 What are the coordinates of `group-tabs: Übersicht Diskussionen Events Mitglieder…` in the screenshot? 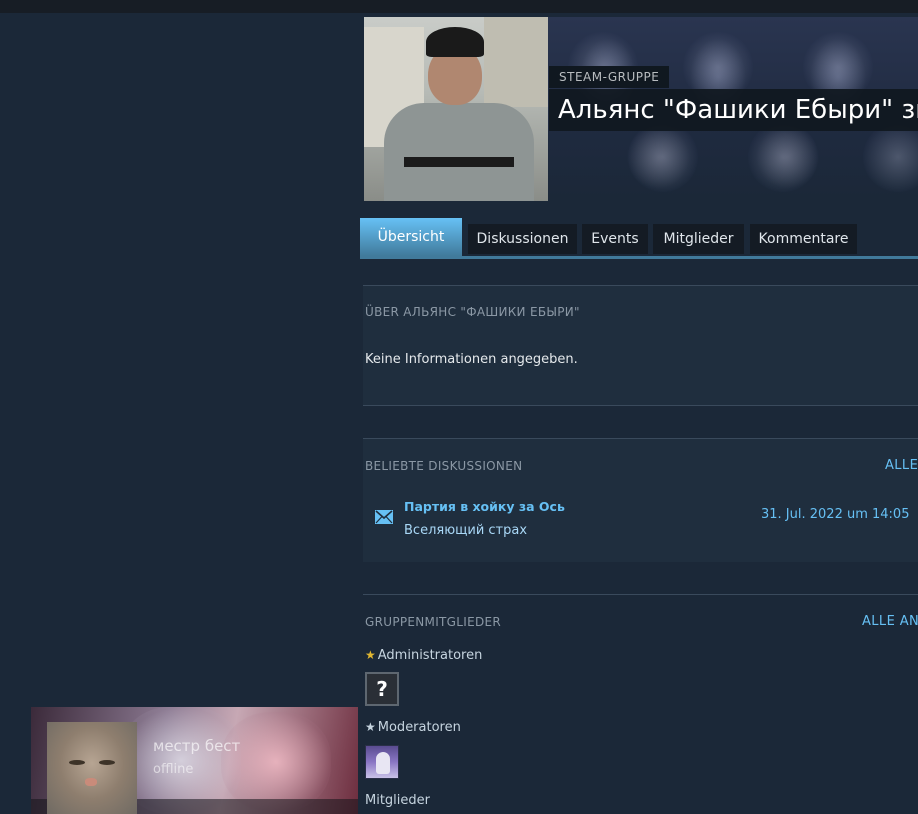 It's located at (639, 239).